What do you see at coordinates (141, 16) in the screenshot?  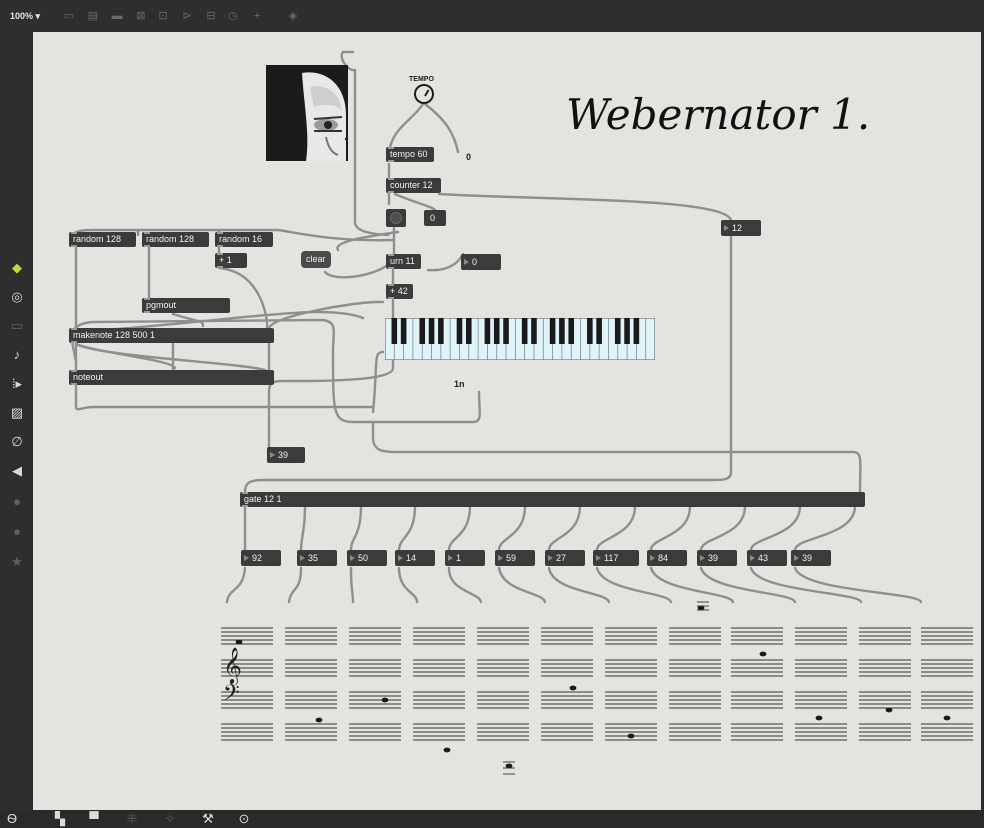 I see `delete-icon: ⊠` at bounding box center [141, 16].